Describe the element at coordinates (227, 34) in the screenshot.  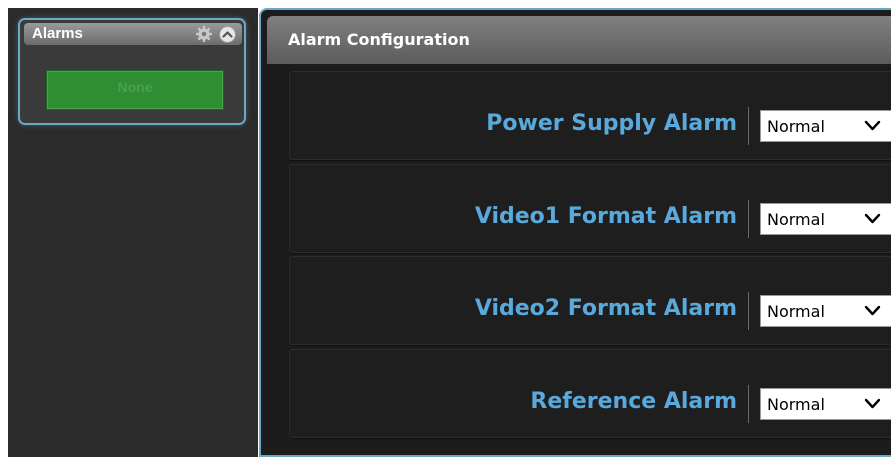
I see `chevron-up-circle-icon` at that location.